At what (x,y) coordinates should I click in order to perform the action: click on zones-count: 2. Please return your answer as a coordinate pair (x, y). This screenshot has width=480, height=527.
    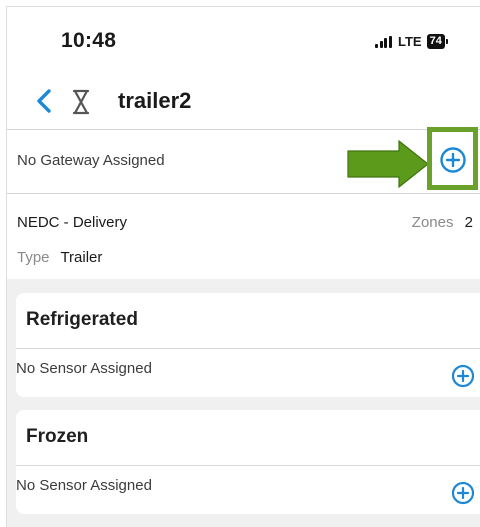
    Looking at the image, I should click on (468, 222).